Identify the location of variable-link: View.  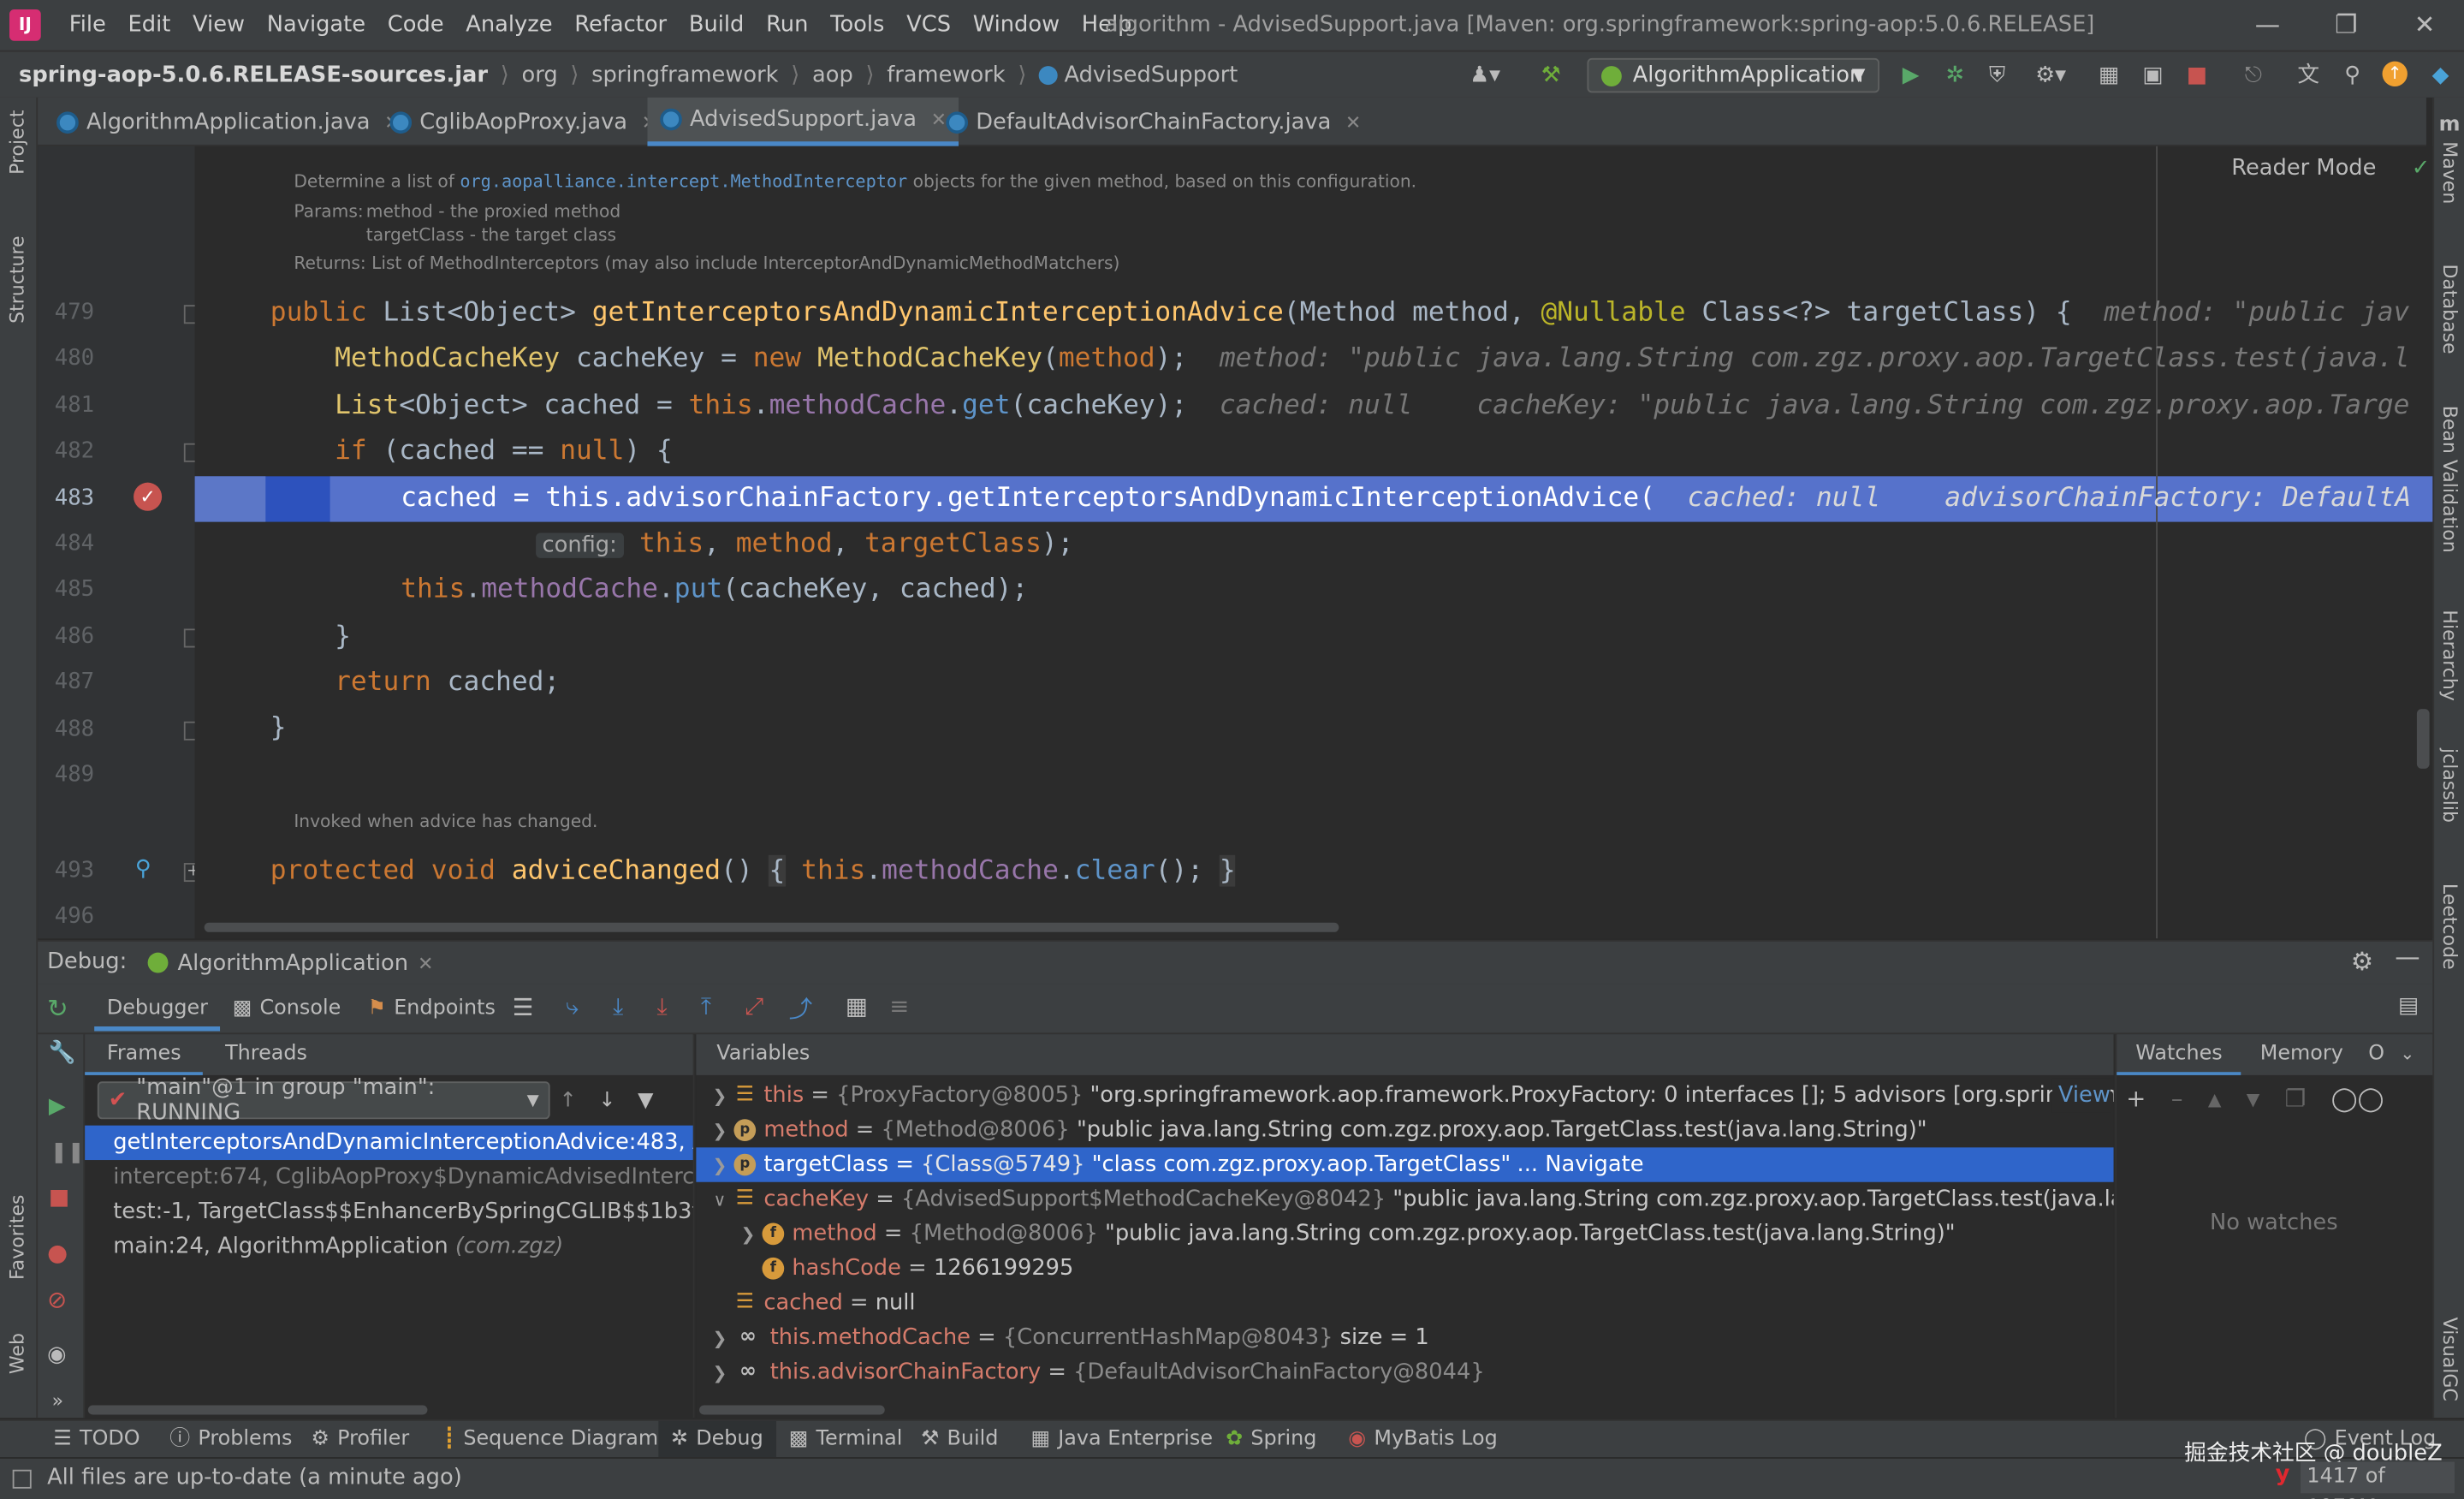
(2081, 1095).